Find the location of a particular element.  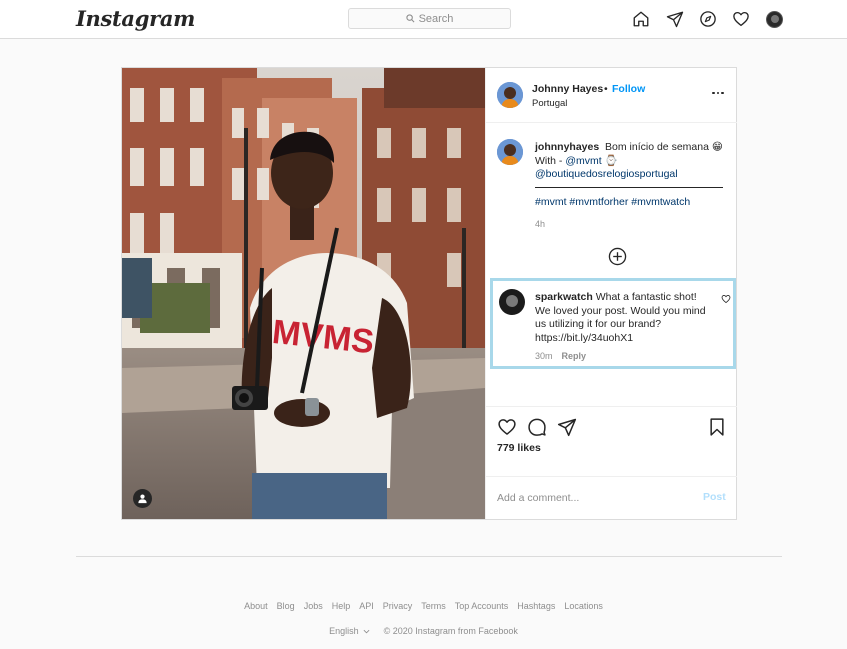

plus-circle-icon is located at coordinates (617, 256).